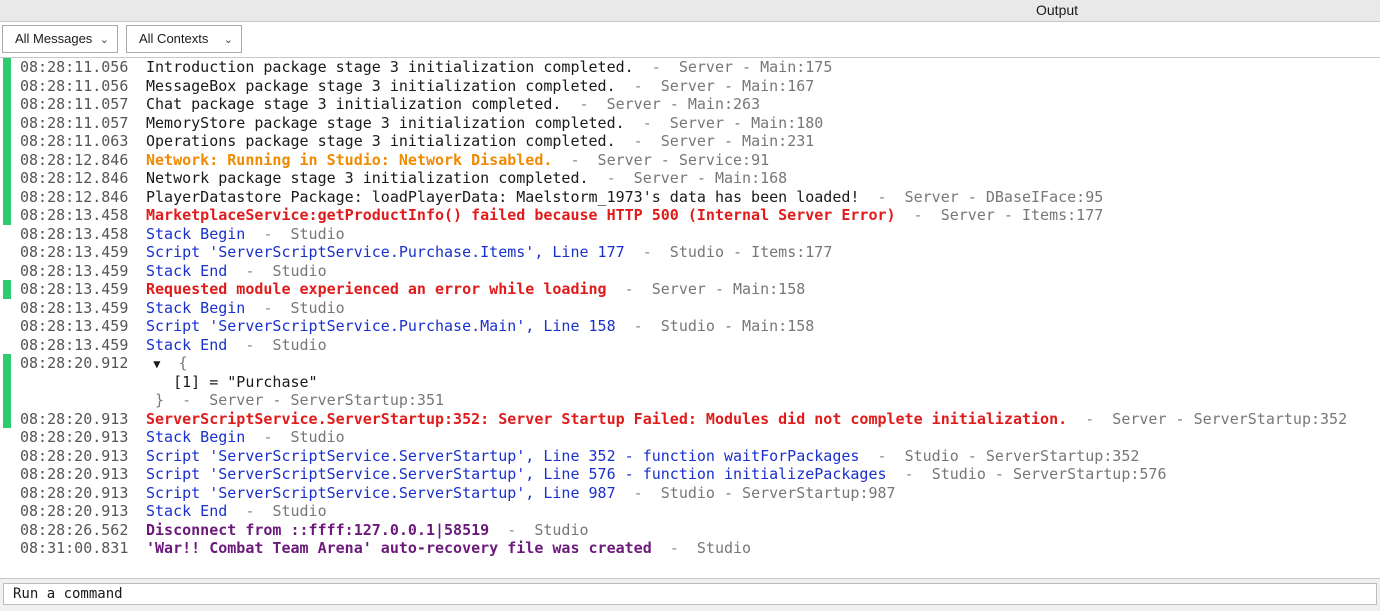 Image resolution: width=1380 pixels, height=611 pixels. What do you see at coordinates (737, 85) in the screenshot?
I see `log-source: Server - Main:167` at bounding box center [737, 85].